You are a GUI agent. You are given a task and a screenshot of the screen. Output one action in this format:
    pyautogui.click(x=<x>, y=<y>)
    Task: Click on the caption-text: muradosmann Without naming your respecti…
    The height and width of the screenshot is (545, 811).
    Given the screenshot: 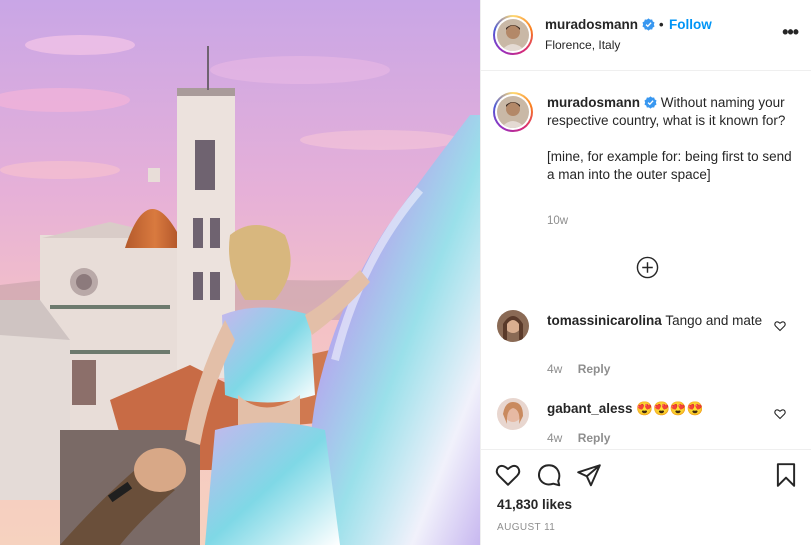 What is the action you would take?
    pyautogui.click(x=672, y=148)
    